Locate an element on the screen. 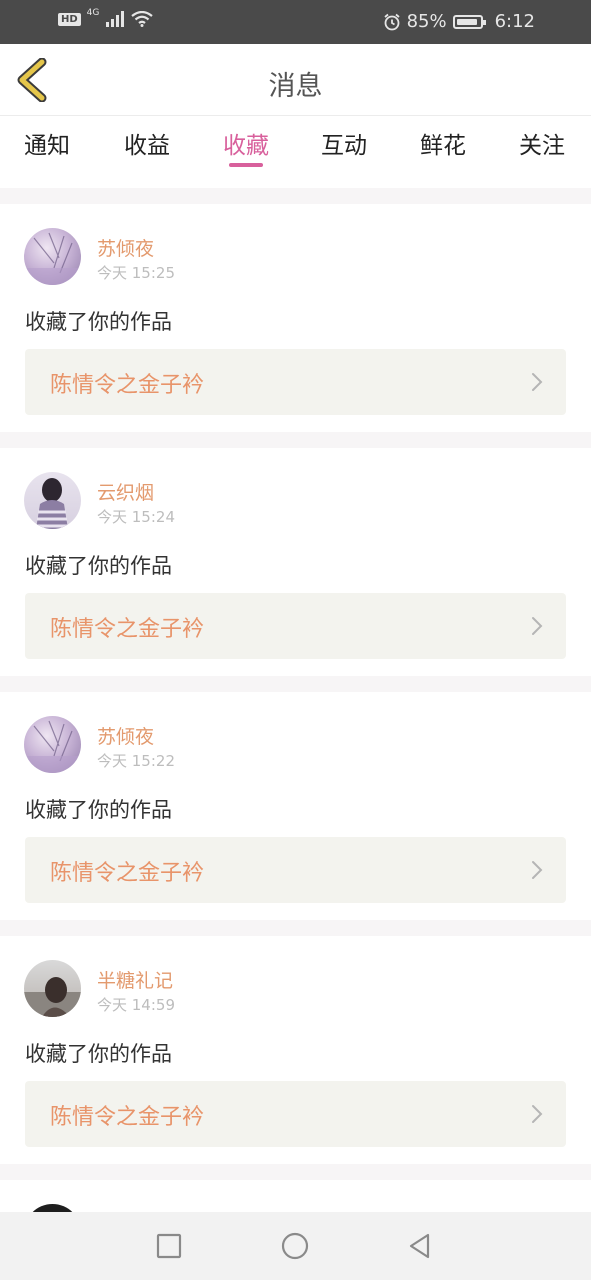 The width and height of the screenshot is (591, 1280). hd-badge: HD is located at coordinates (69, 19).